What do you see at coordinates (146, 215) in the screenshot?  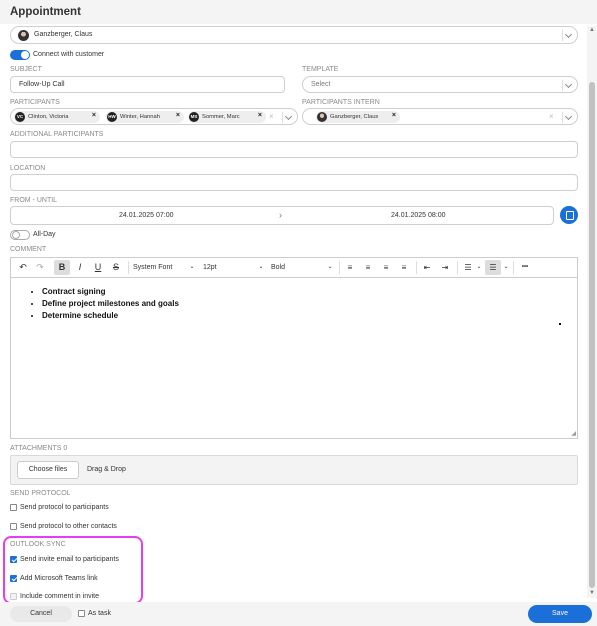 I see `from-datetime: 24.01.2025 07:00` at bounding box center [146, 215].